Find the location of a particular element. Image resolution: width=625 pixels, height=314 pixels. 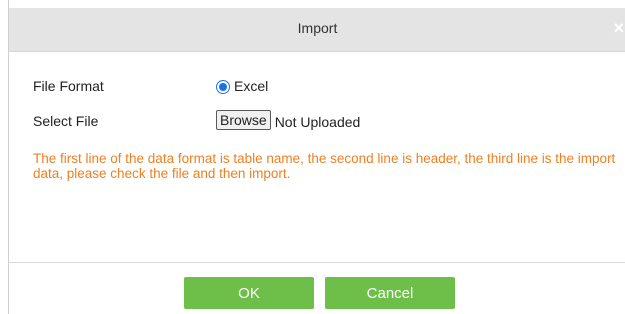

close-icon: × is located at coordinates (618, 28).